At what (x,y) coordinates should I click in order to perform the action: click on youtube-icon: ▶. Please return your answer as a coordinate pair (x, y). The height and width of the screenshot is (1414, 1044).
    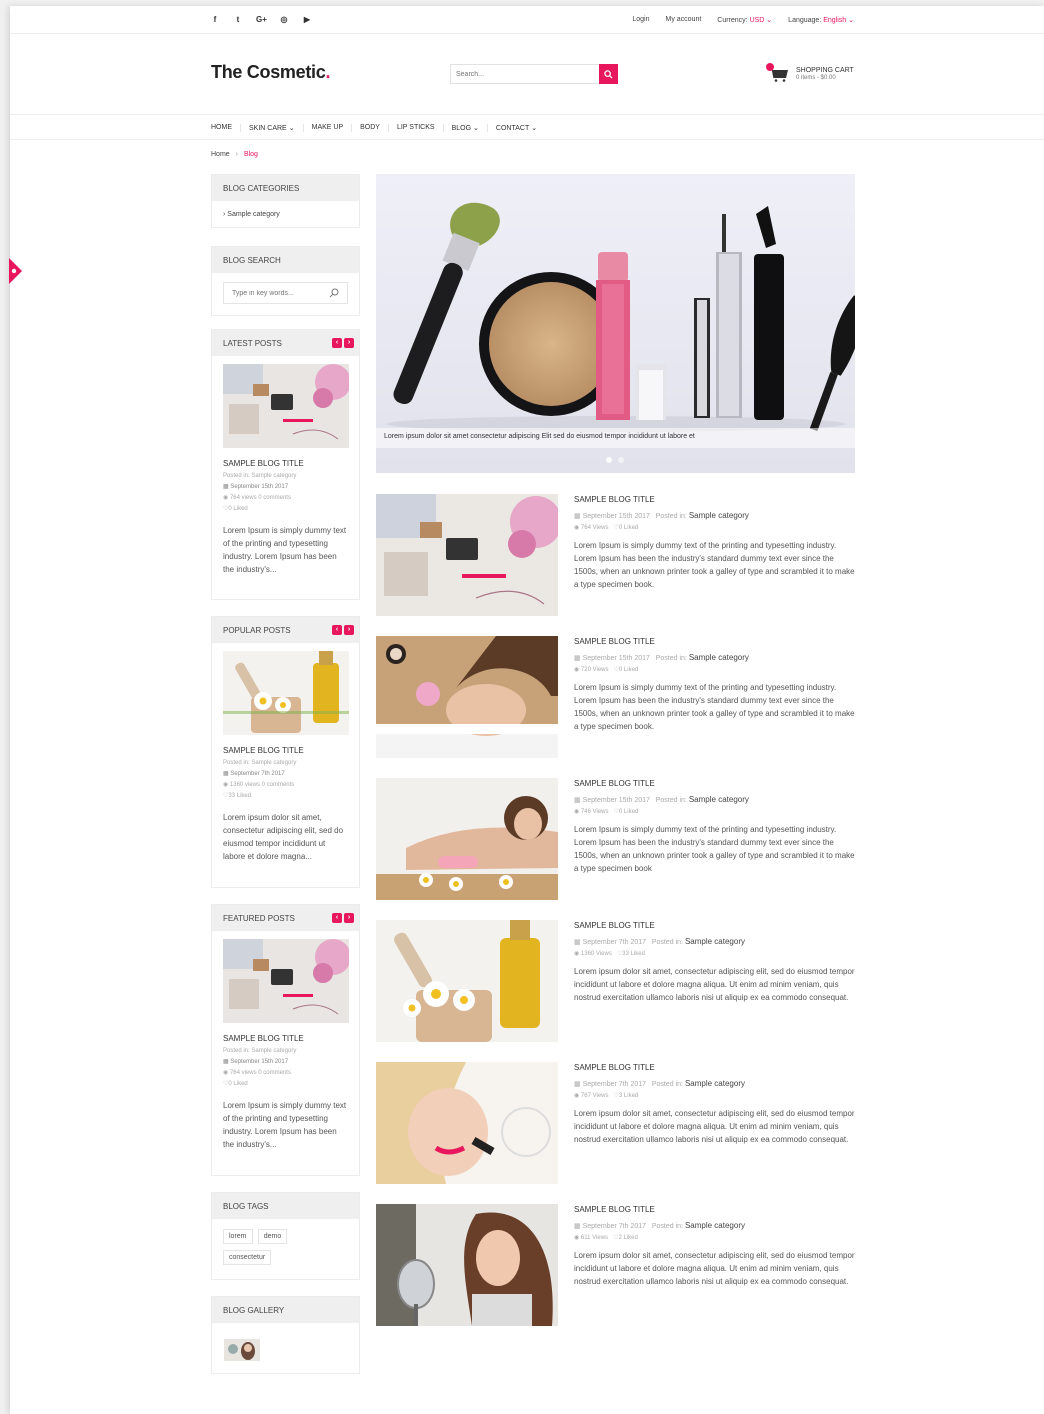
    Looking at the image, I should click on (307, 19).